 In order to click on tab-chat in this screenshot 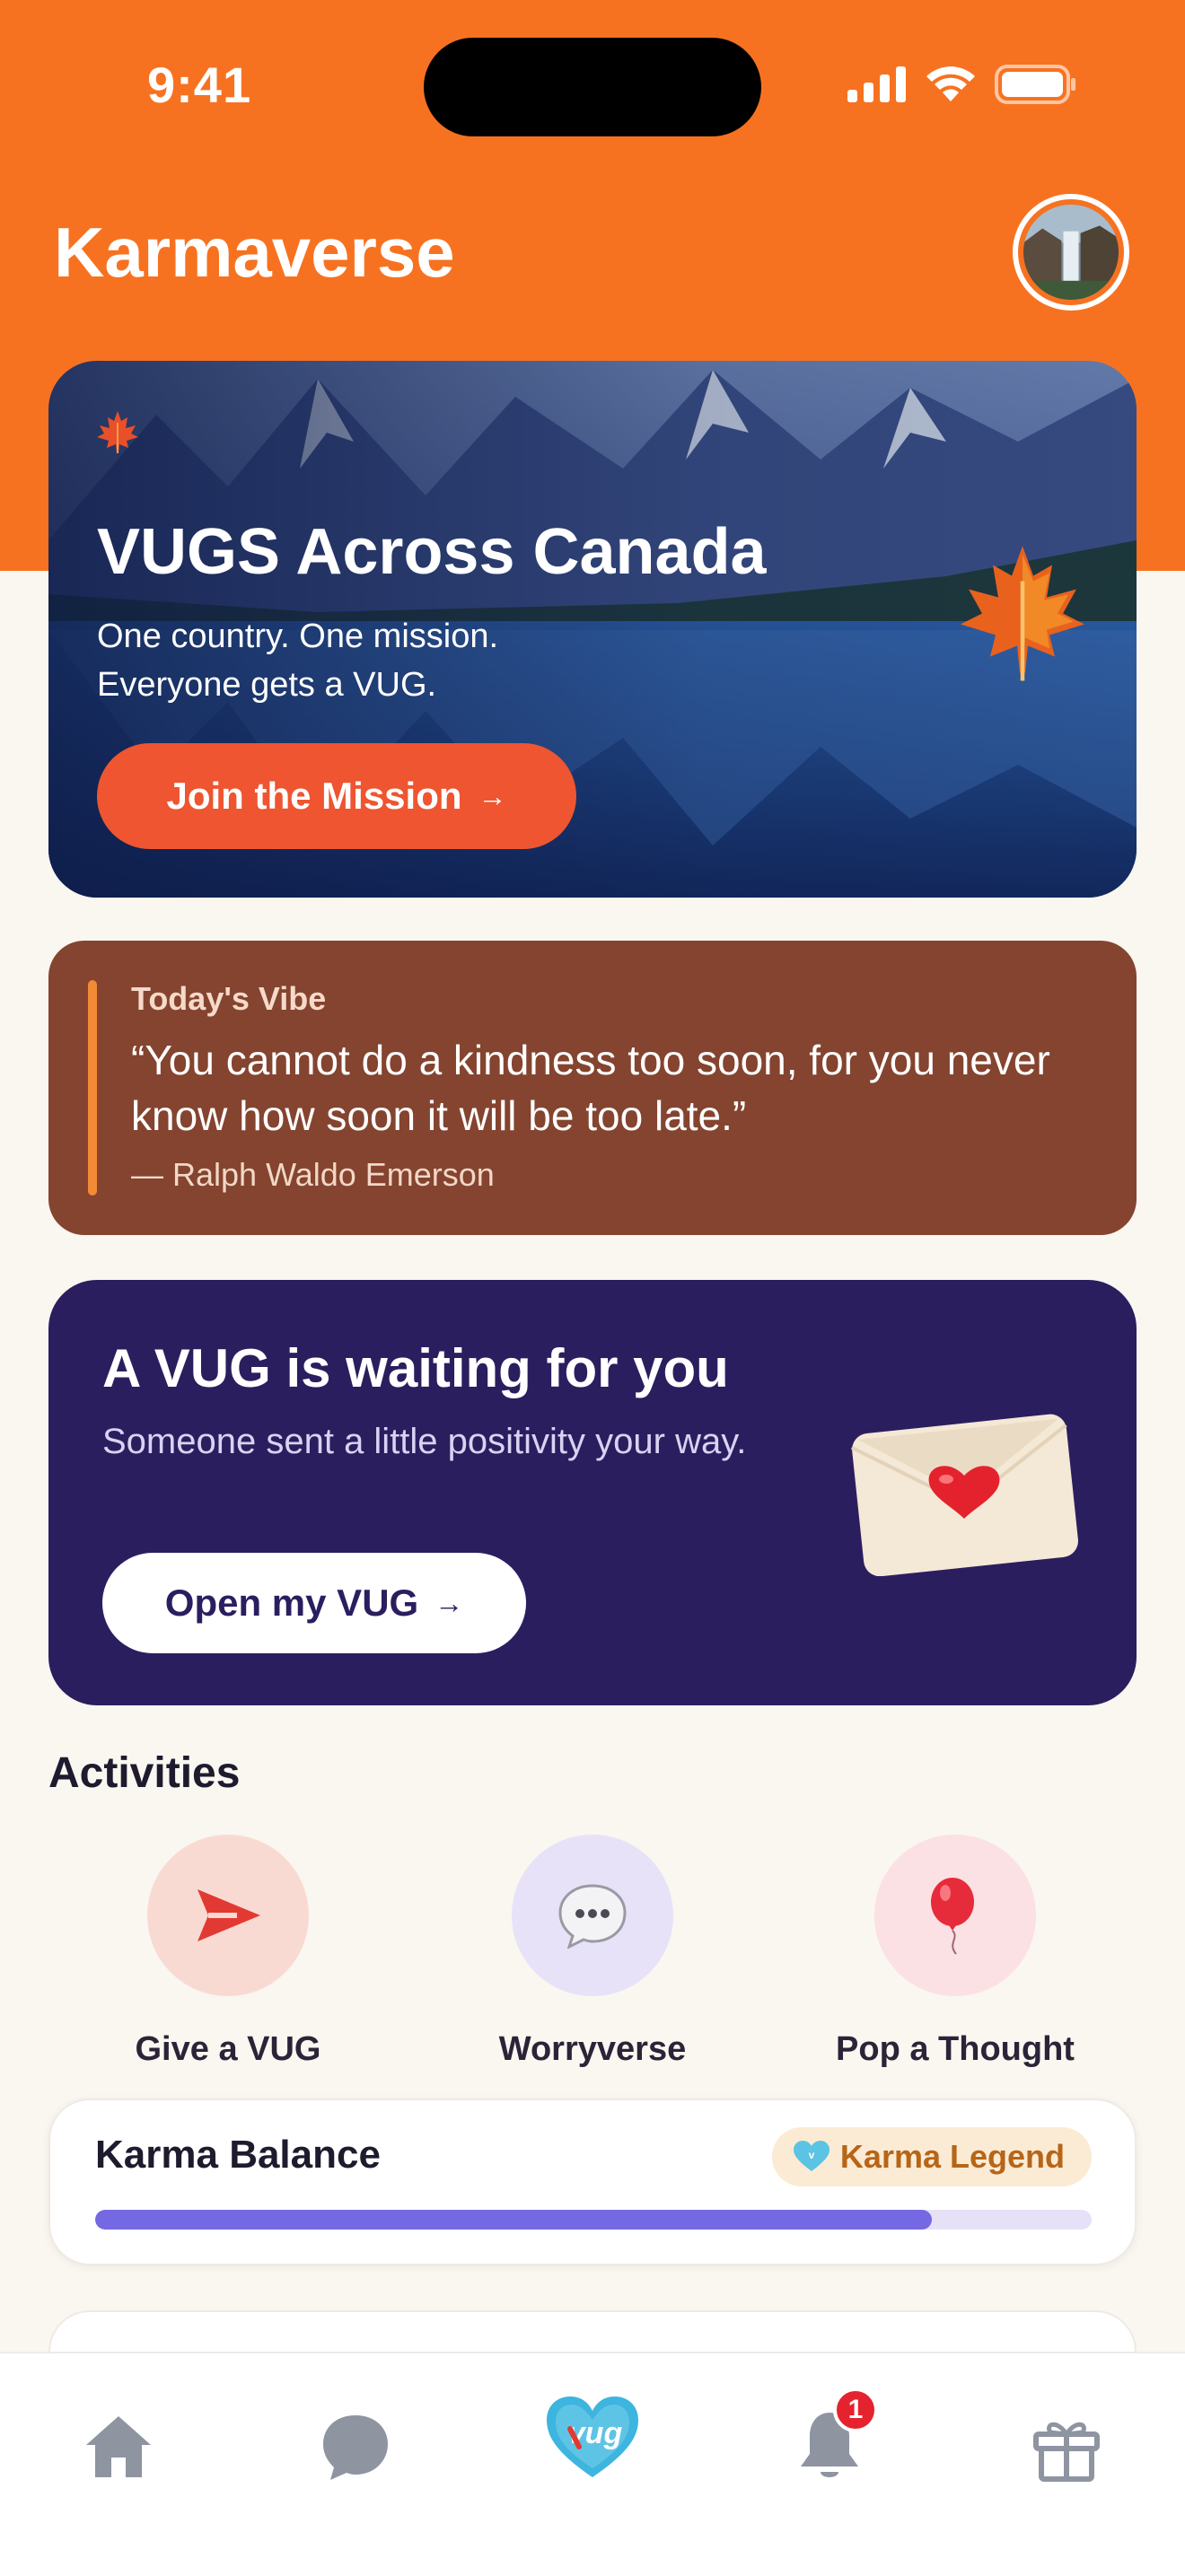, I will do `click(355, 2447)`.